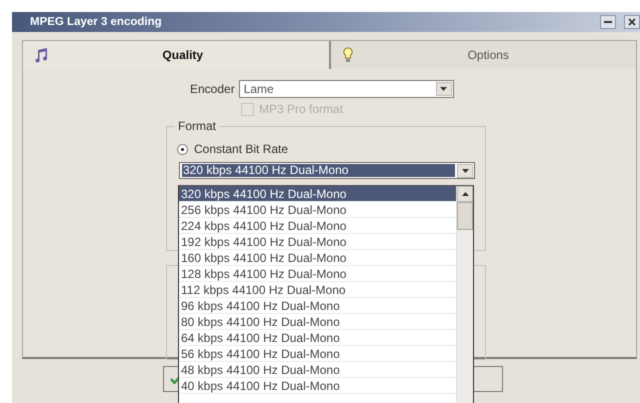 This screenshot has width=640, height=403. I want to click on close-icon, so click(632, 22).